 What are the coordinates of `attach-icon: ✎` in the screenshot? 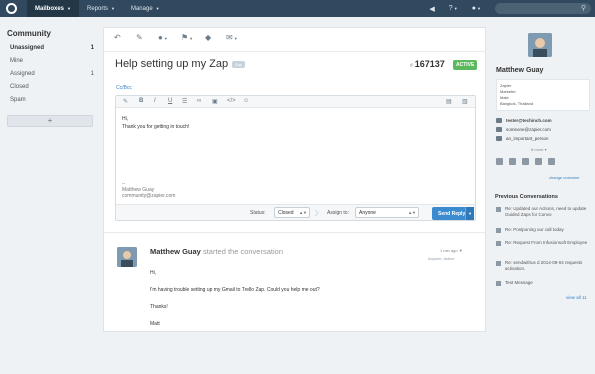 It's located at (125, 101).